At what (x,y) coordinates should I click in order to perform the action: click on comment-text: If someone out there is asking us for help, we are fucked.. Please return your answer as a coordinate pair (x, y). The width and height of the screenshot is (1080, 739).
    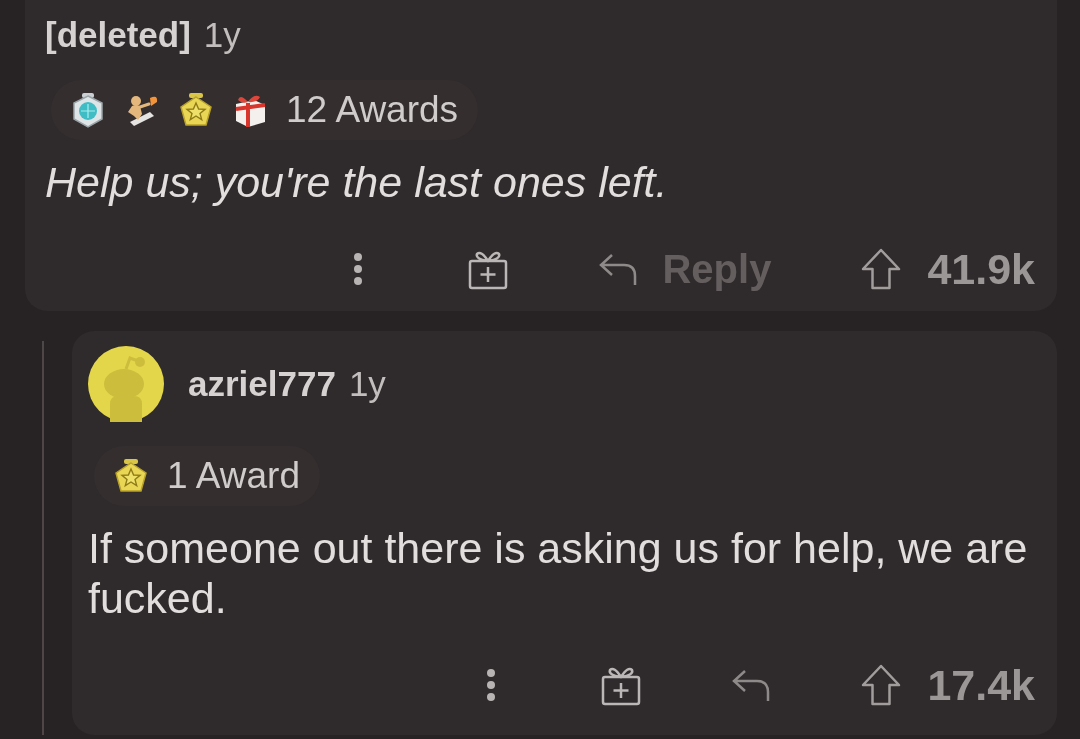
    Looking at the image, I should click on (558, 573).